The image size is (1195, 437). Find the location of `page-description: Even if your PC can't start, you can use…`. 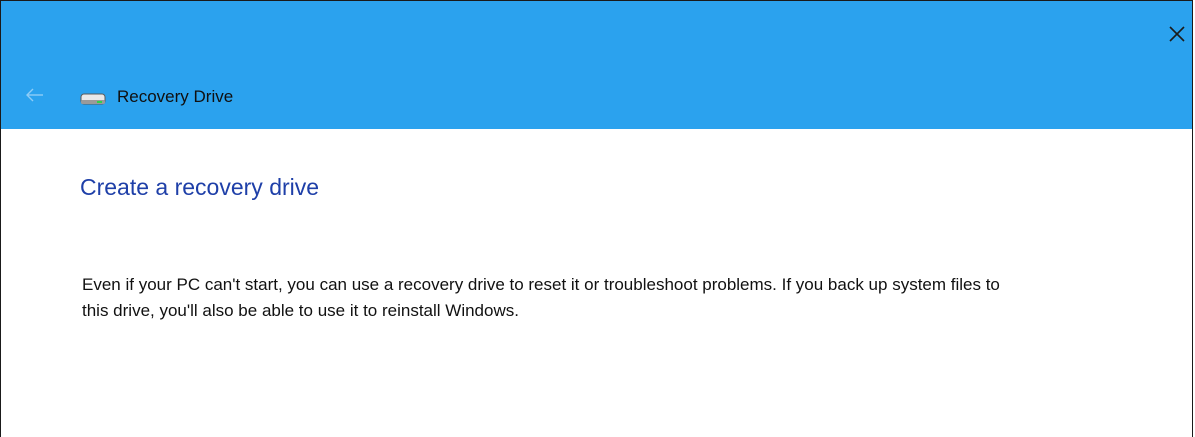

page-description: Even if your PC can't start, you can use… is located at coordinates (541, 297).